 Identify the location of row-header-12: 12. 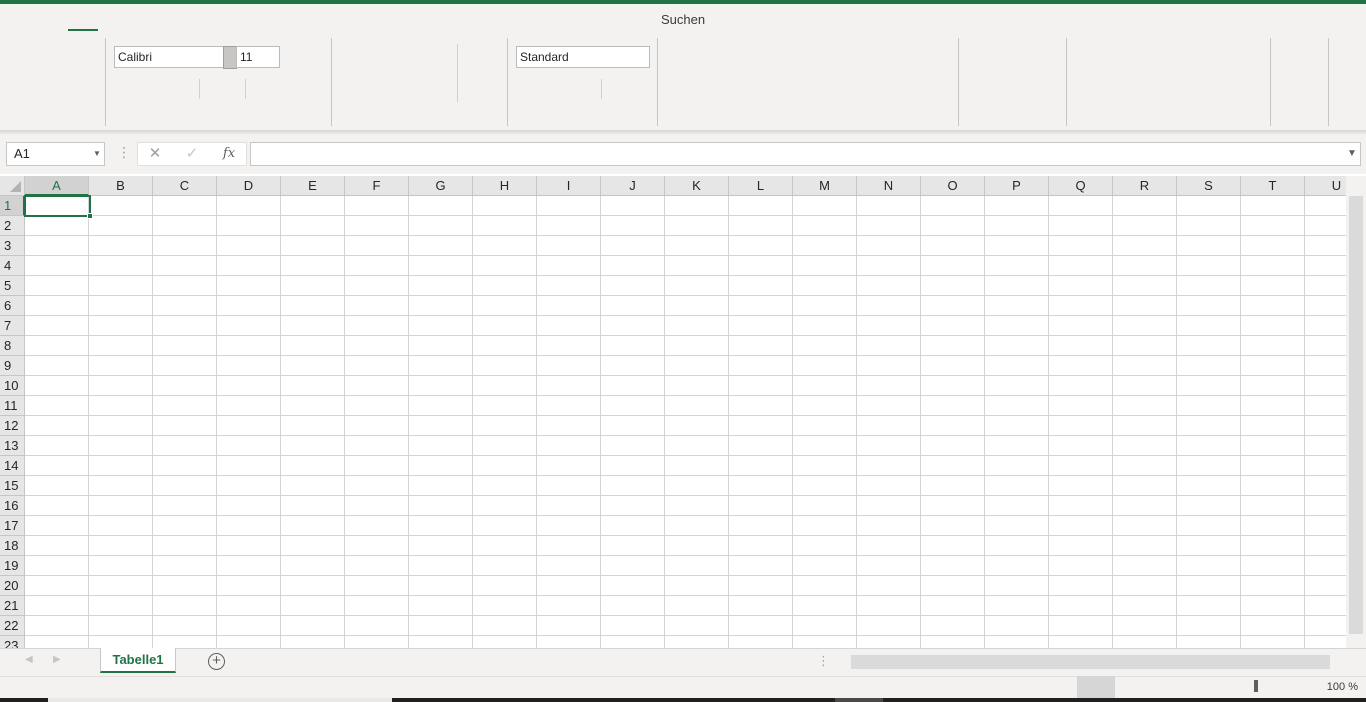
(12, 426).